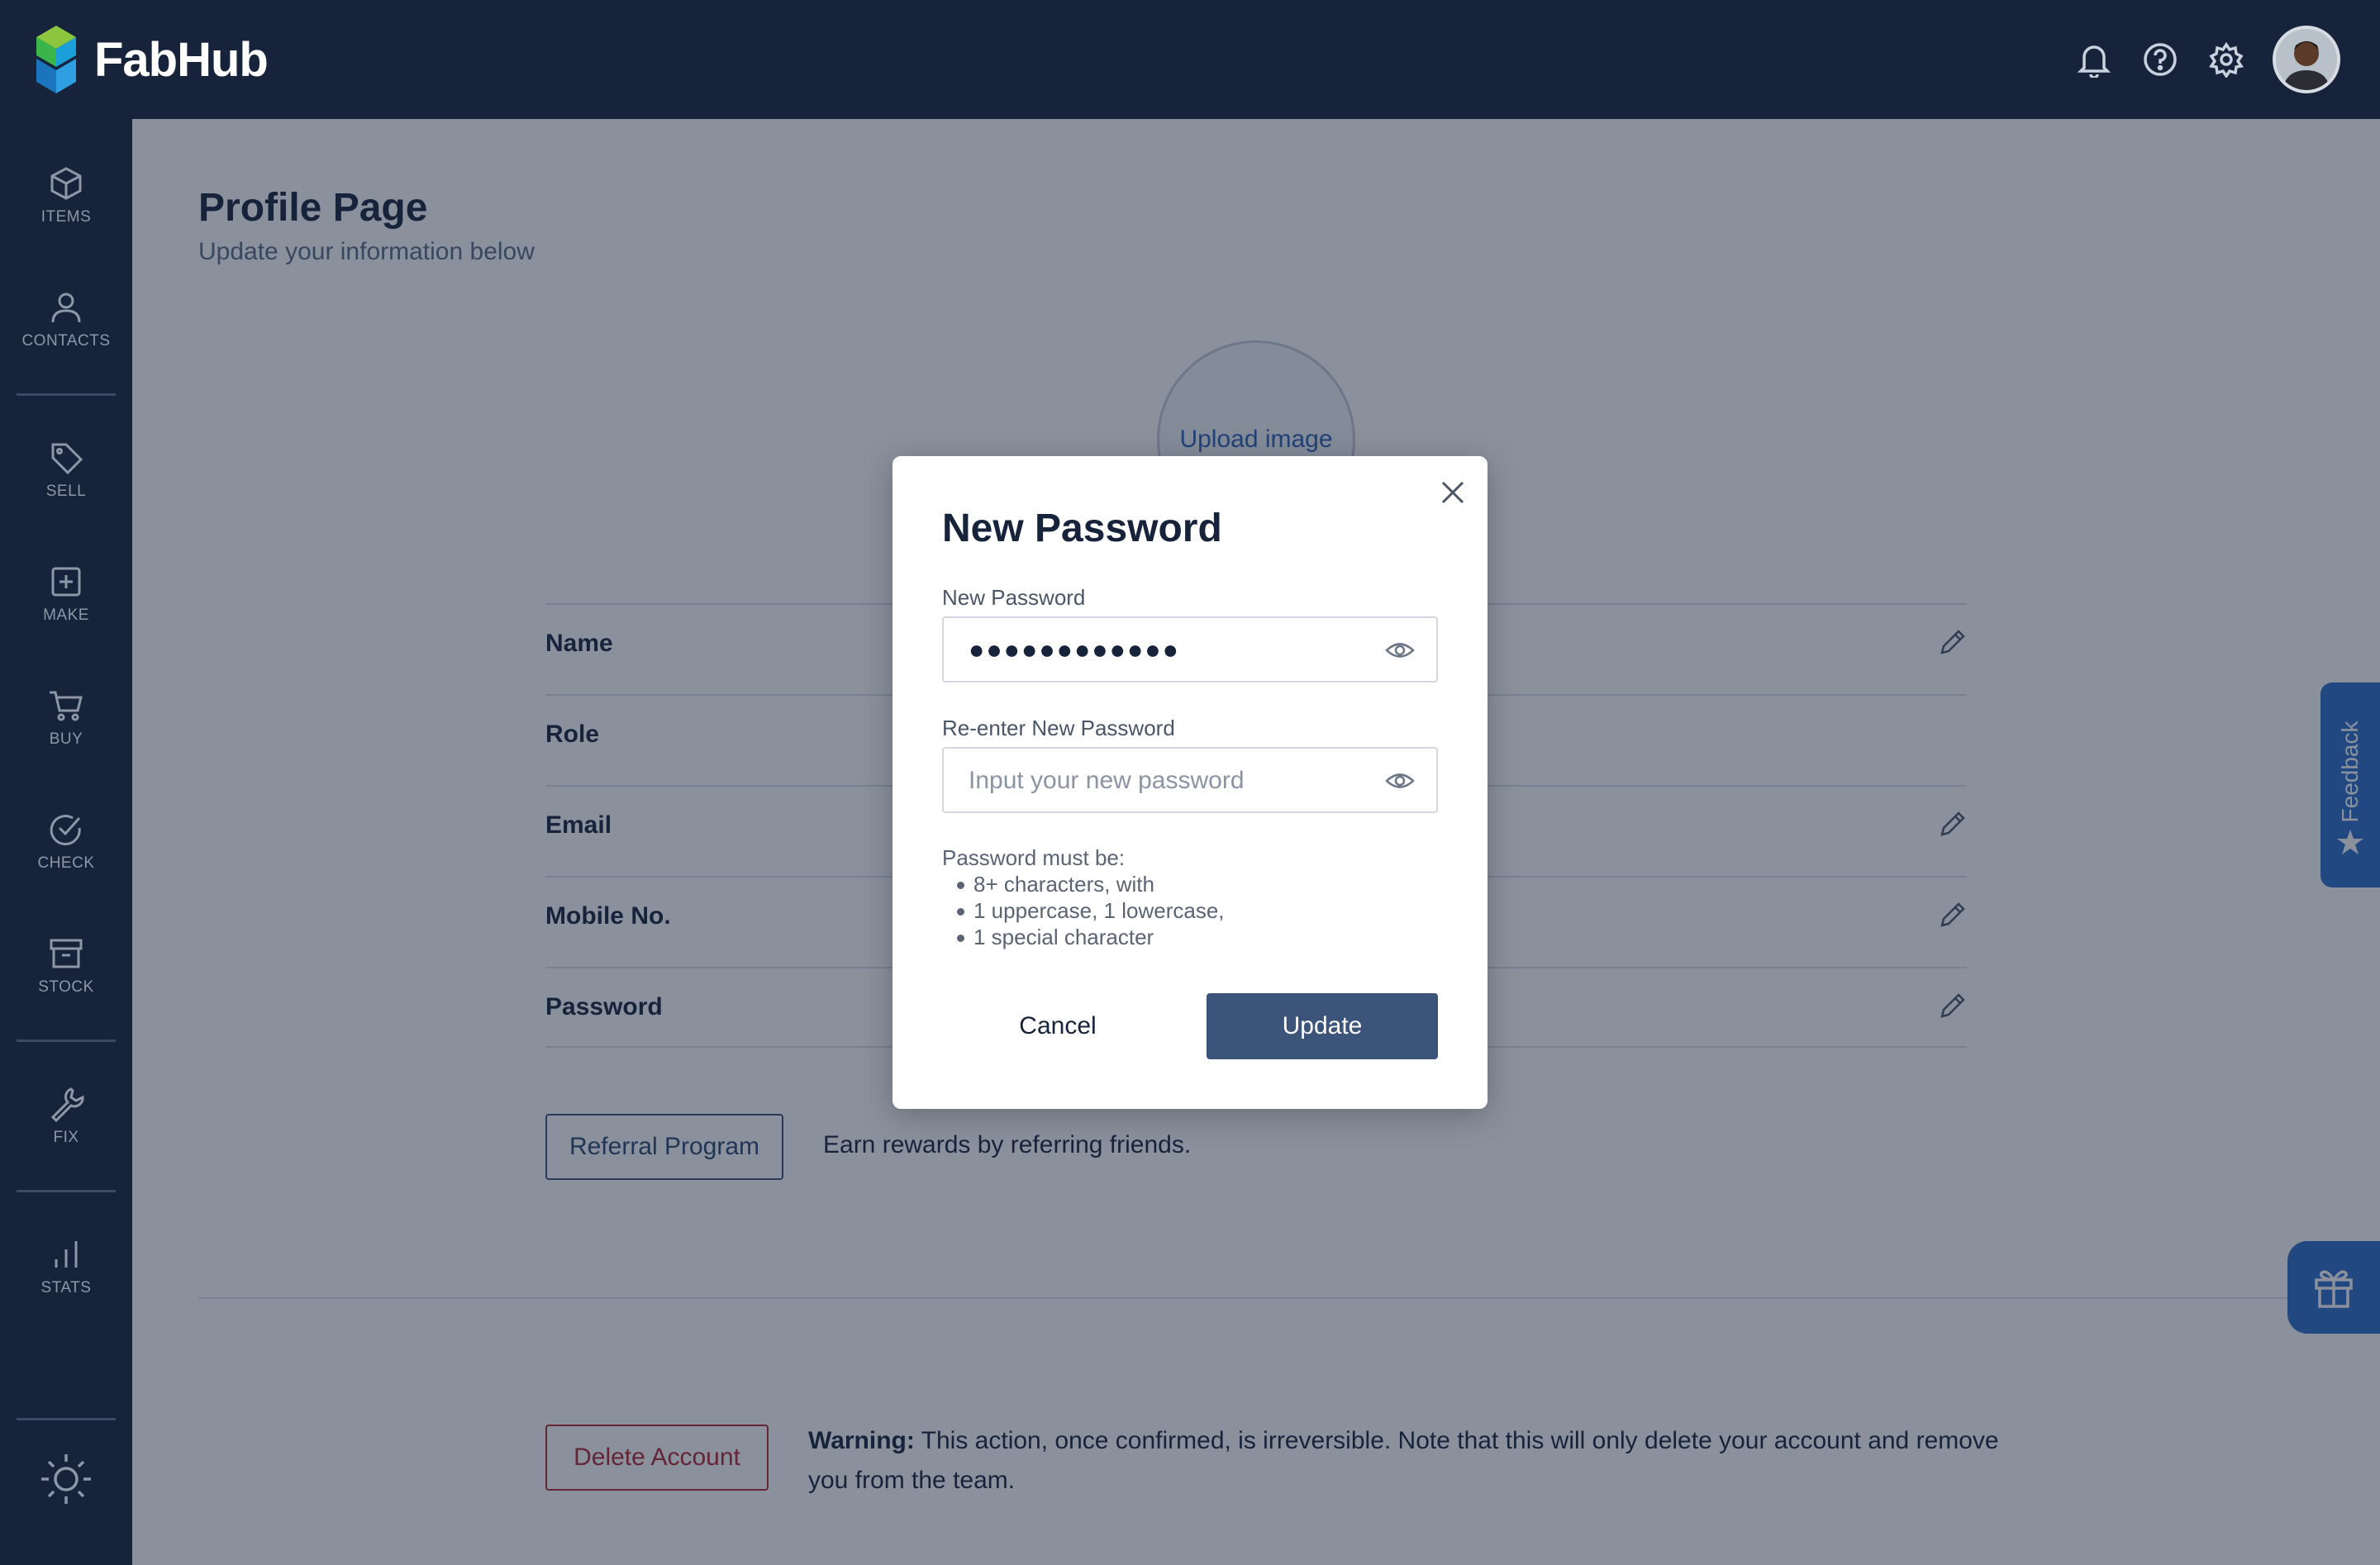  I want to click on bell-icon, so click(2094, 59).